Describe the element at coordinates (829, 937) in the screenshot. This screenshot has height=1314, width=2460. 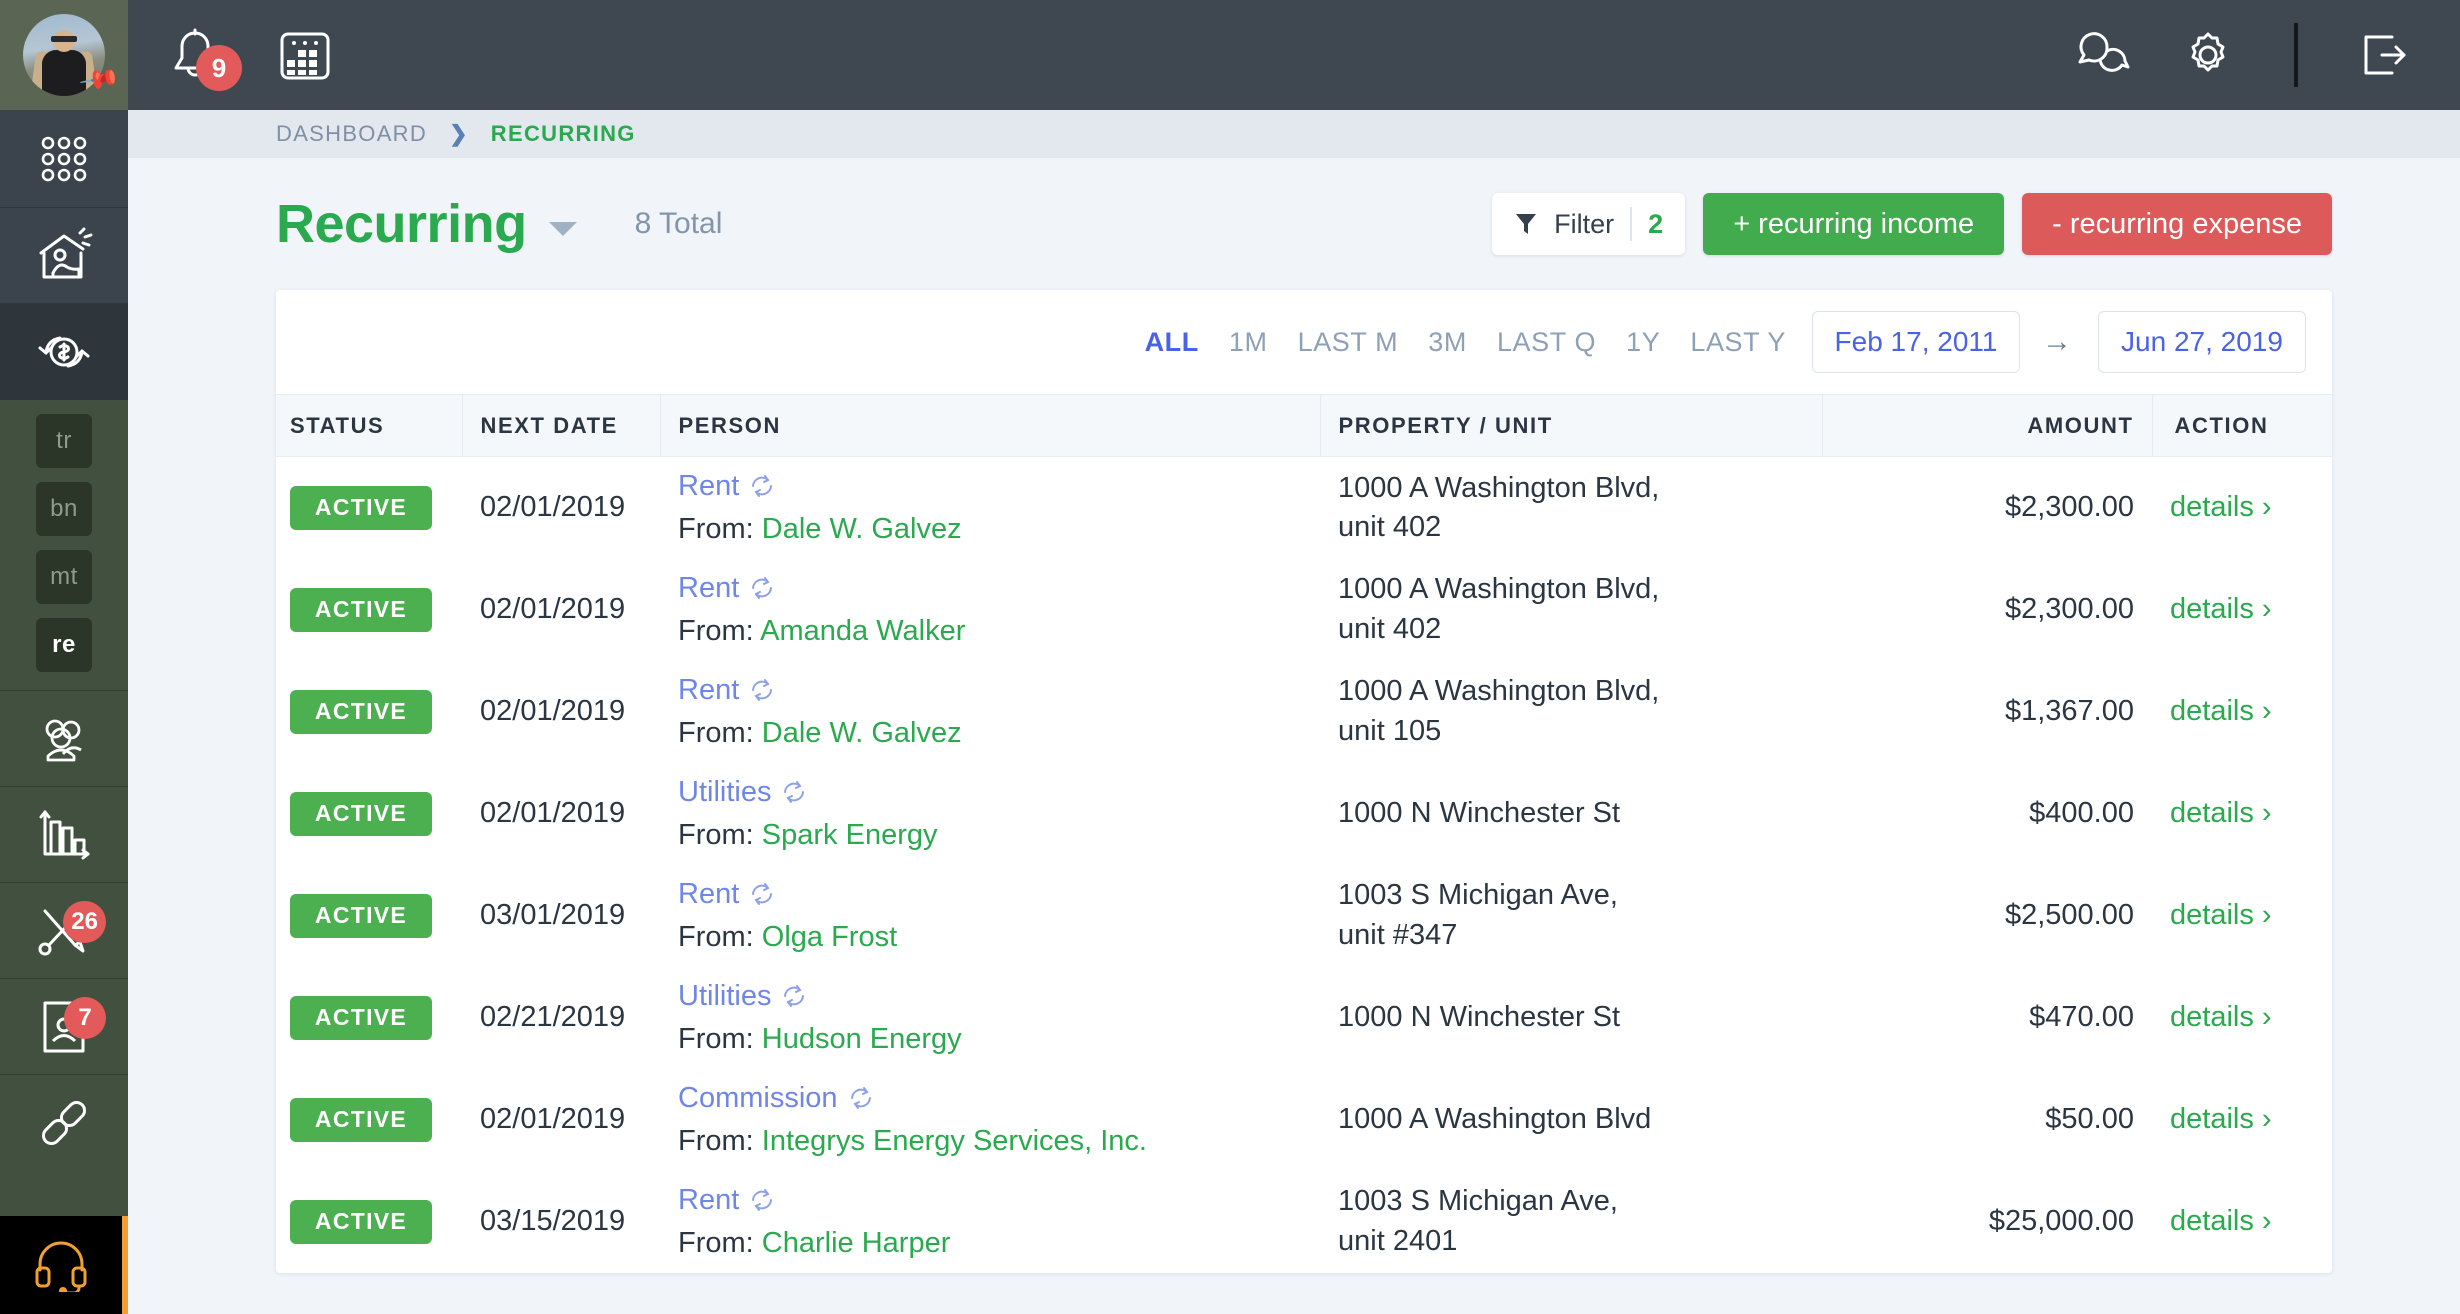
I see `person-name-link: Olga Frost` at that location.